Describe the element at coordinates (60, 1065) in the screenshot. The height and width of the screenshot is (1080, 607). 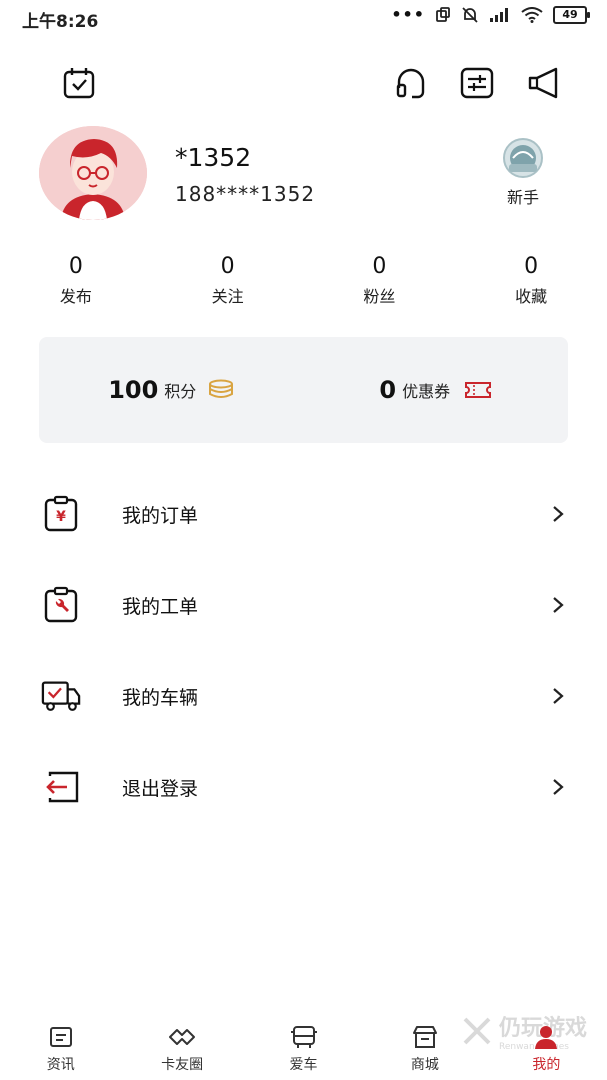
I see `tab-label: 资讯` at that location.